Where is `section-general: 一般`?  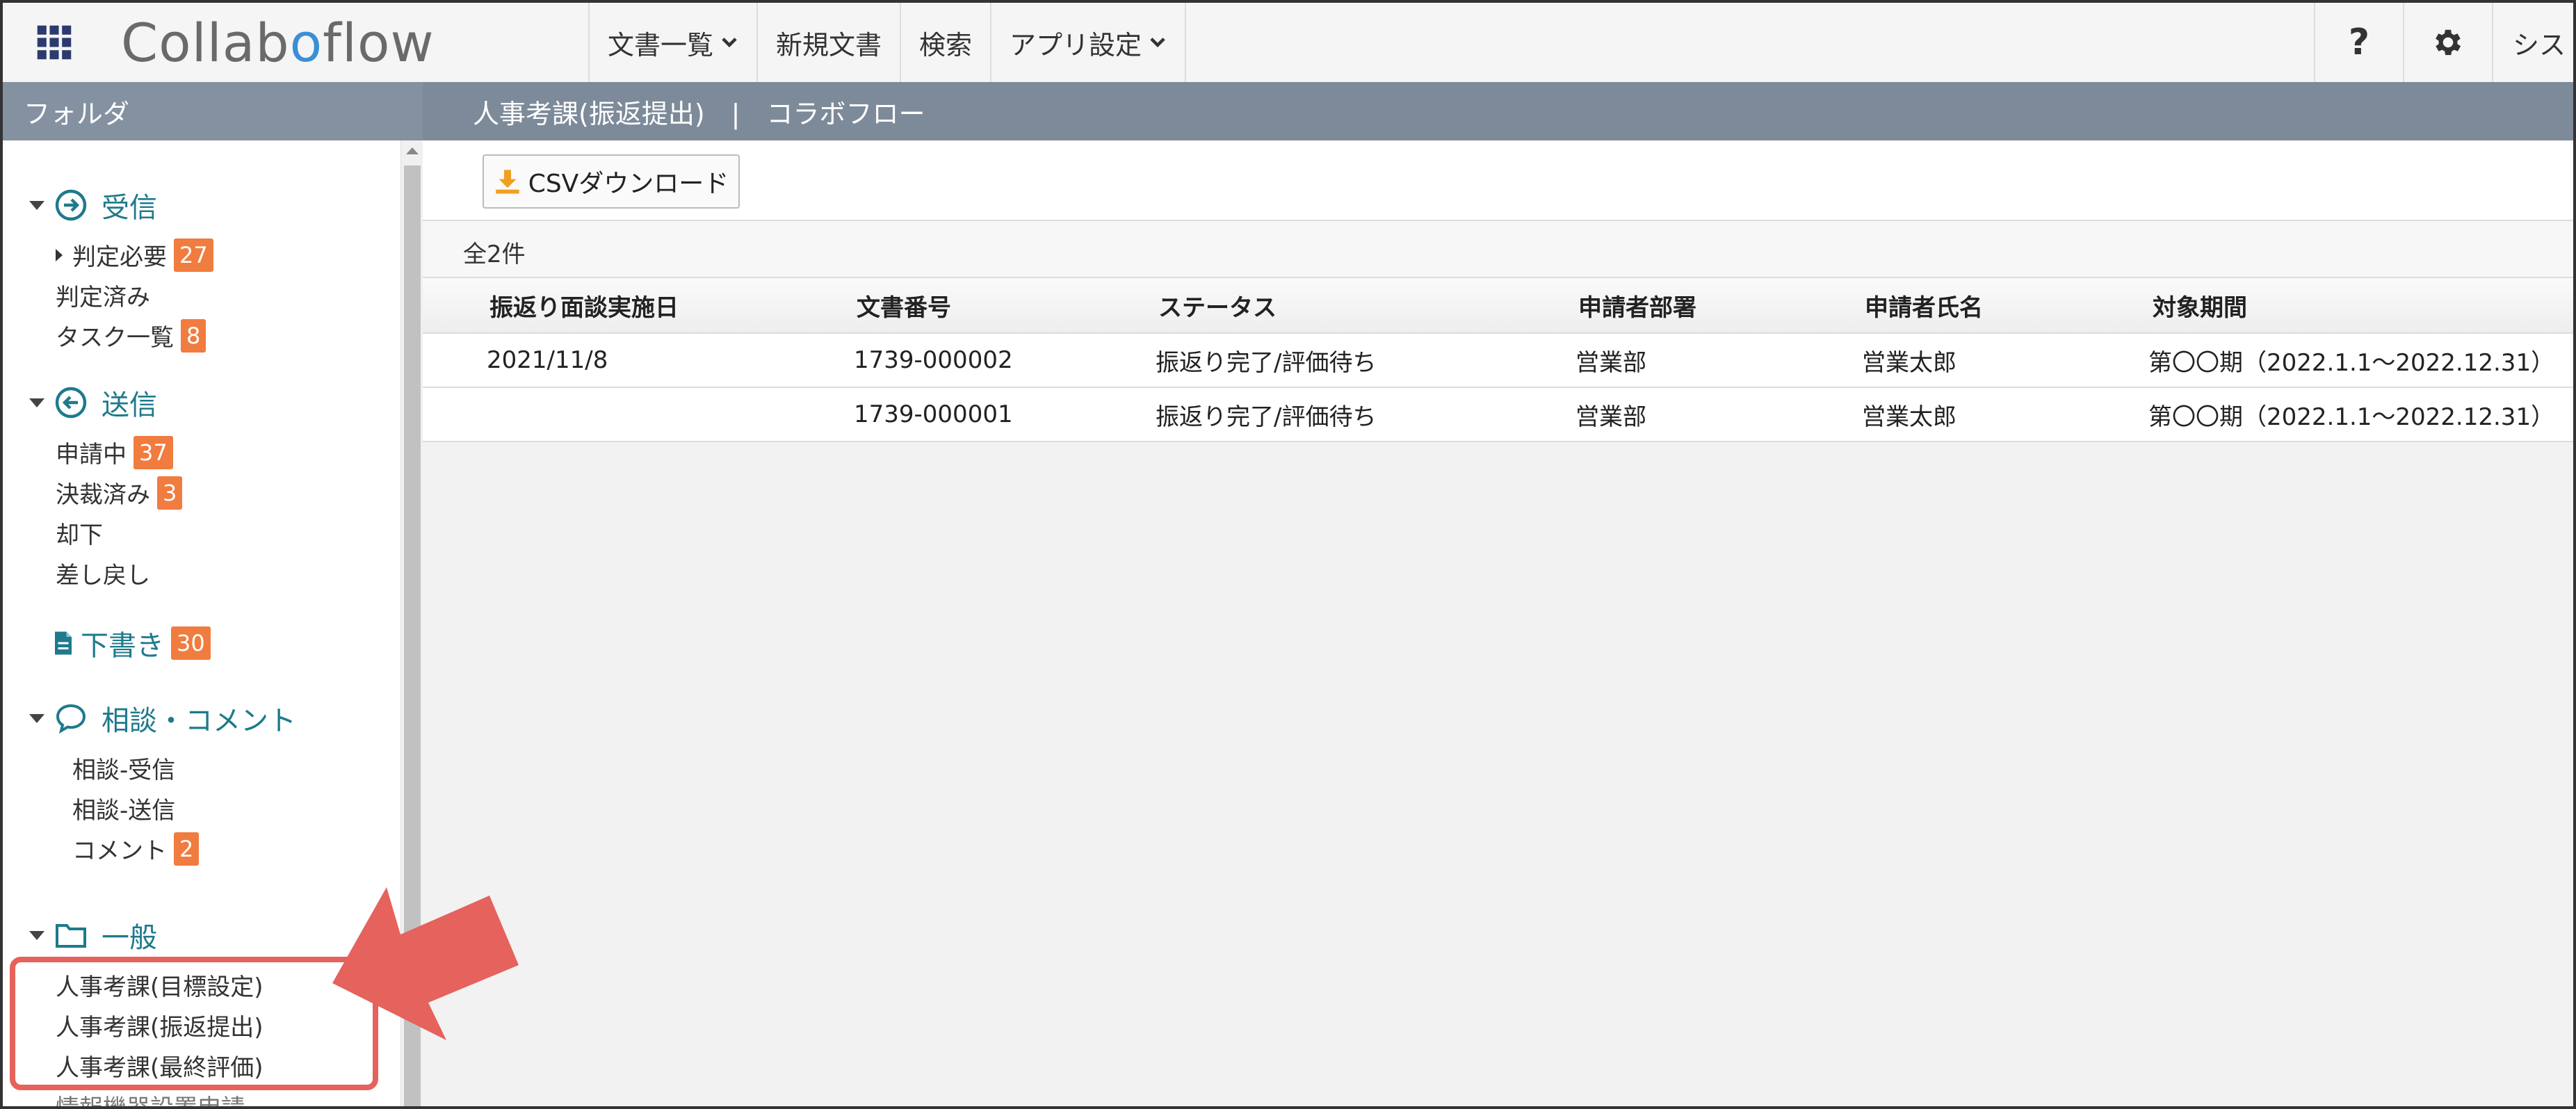
section-general: 一般 is located at coordinates (93, 935).